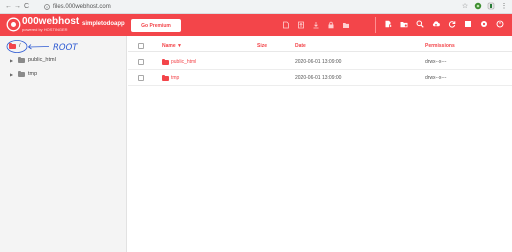 This screenshot has width=512, height=252. Describe the element at coordinates (42, 60) in the screenshot. I see `tree-item-label: public_html` at that location.